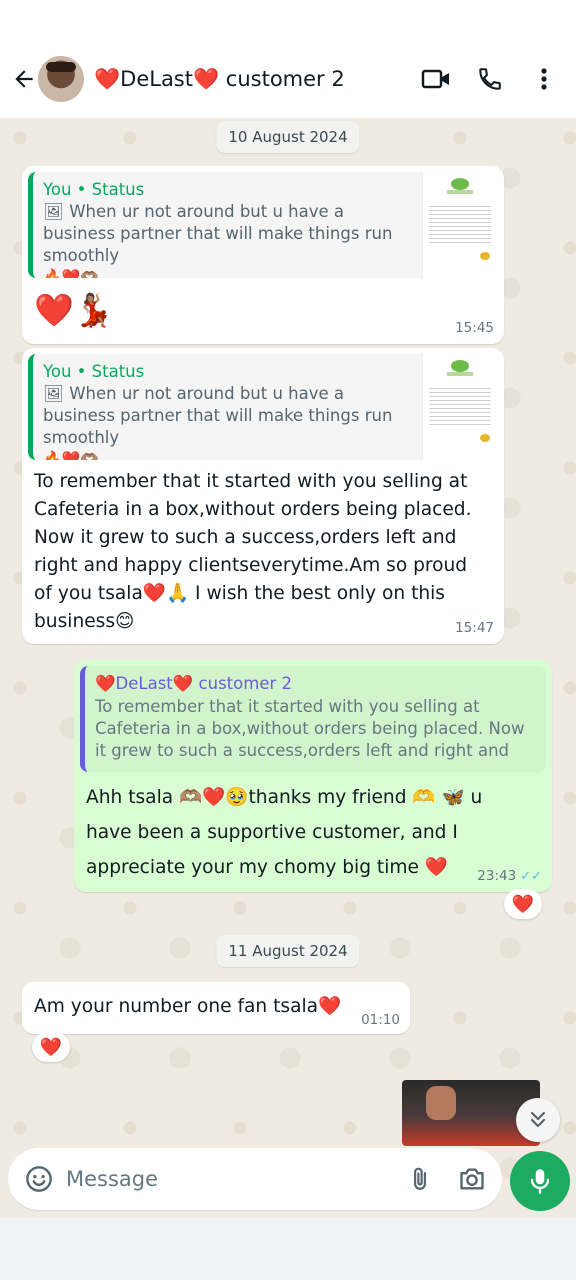  What do you see at coordinates (288, 1249) in the screenshot?
I see `system-nav-bar` at bounding box center [288, 1249].